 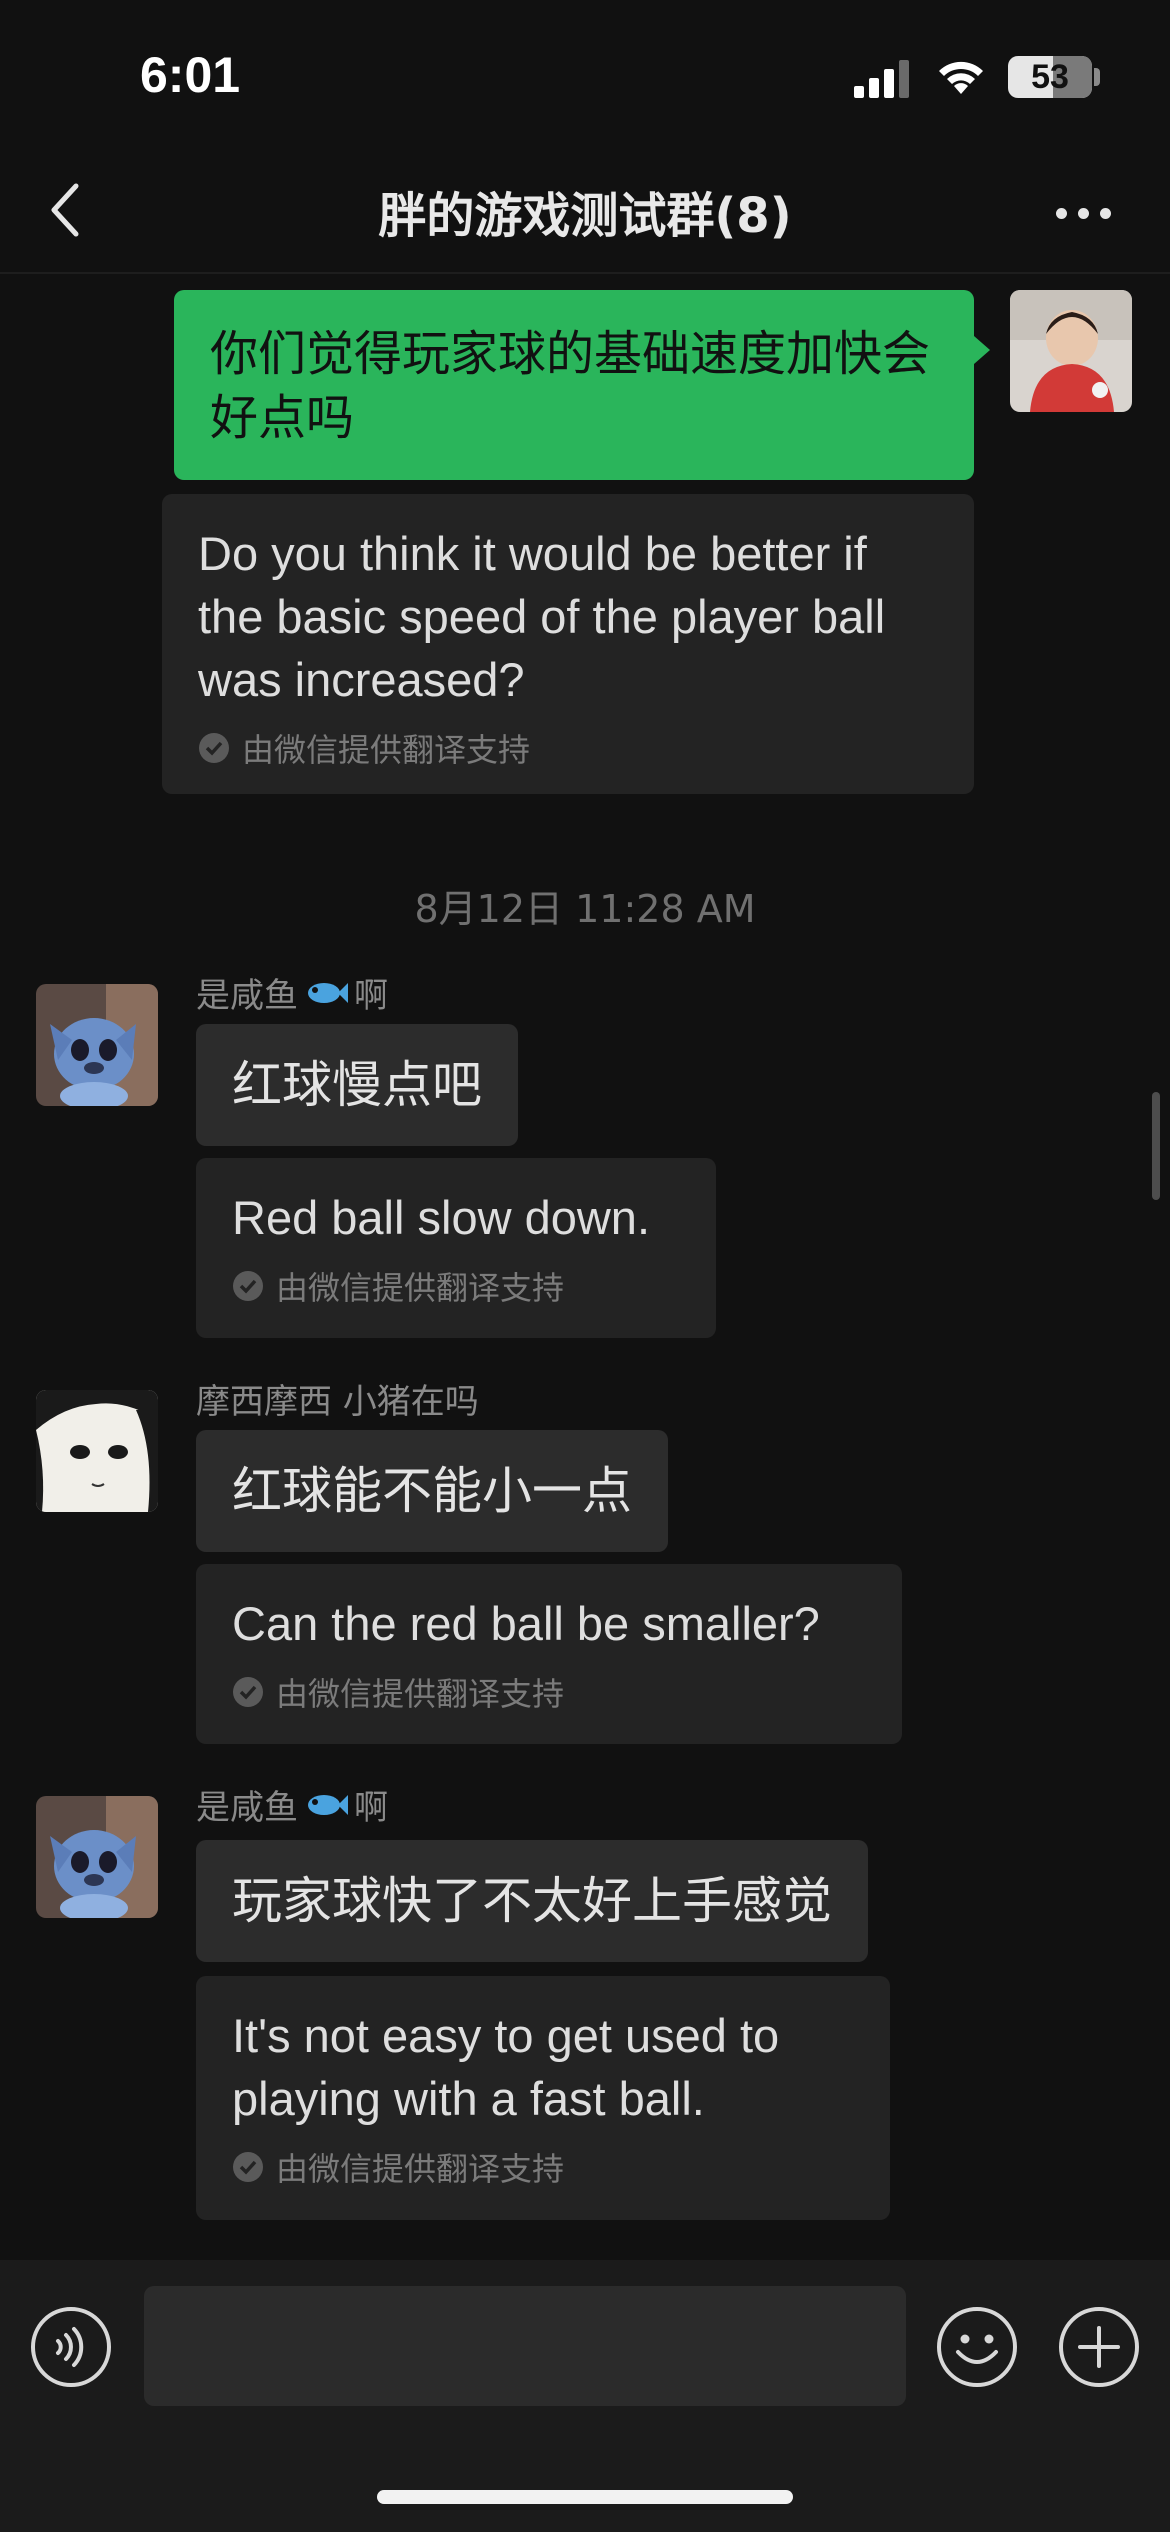 I want to click on nav-bar: 胖的游戏测试群(8), so click(x=585, y=212).